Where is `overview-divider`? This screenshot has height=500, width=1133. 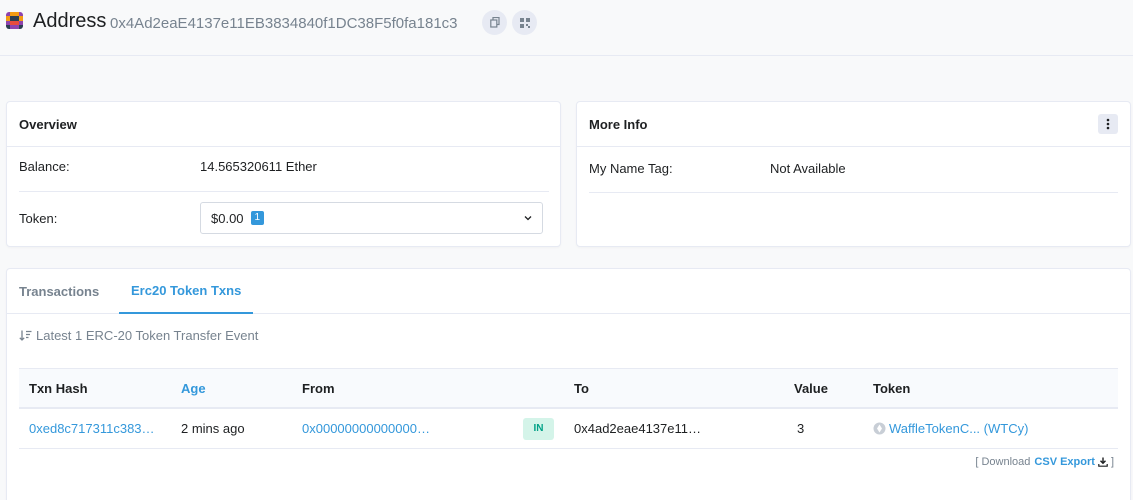 overview-divider is located at coordinates (284, 191).